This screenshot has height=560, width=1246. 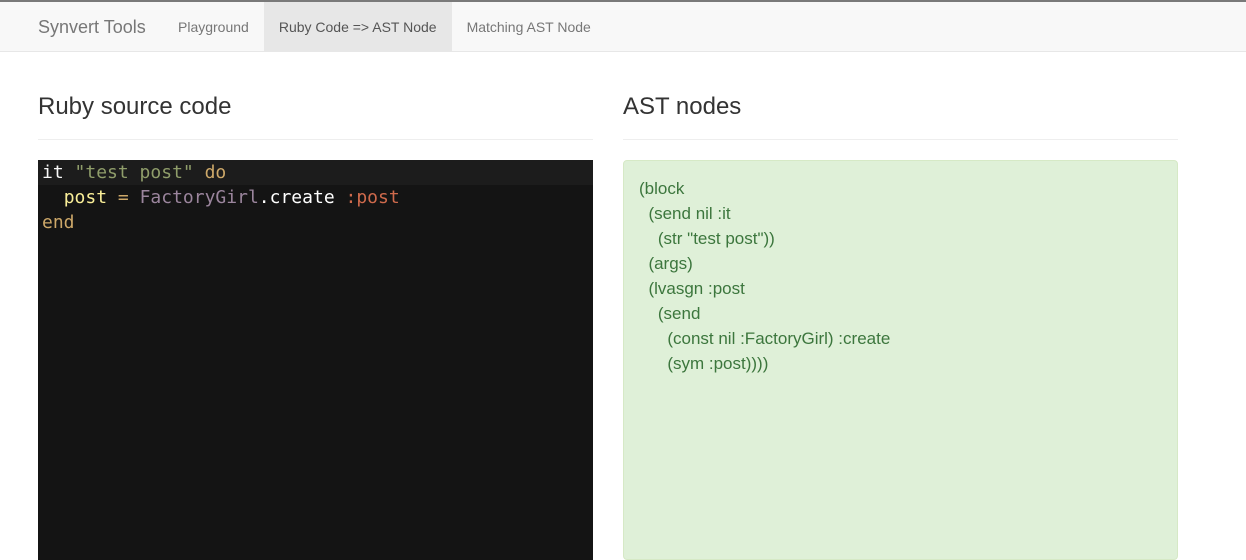 What do you see at coordinates (666, 263) in the screenshot?
I see `ast-line: (args)` at bounding box center [666, 263].